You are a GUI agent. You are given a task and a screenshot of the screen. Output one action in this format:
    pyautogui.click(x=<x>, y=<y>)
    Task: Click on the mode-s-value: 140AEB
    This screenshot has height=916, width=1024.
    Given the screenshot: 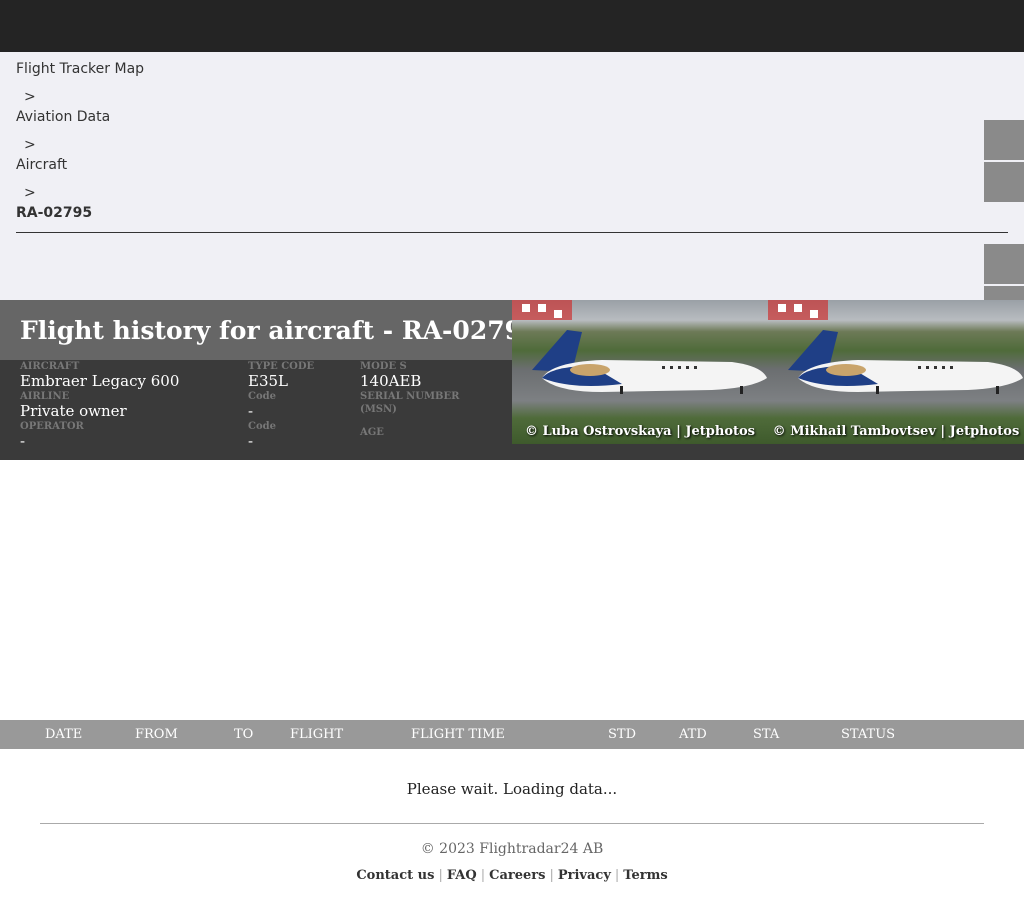 What is the action you would take?
    pyautogui.click(x=391, y=381)
    